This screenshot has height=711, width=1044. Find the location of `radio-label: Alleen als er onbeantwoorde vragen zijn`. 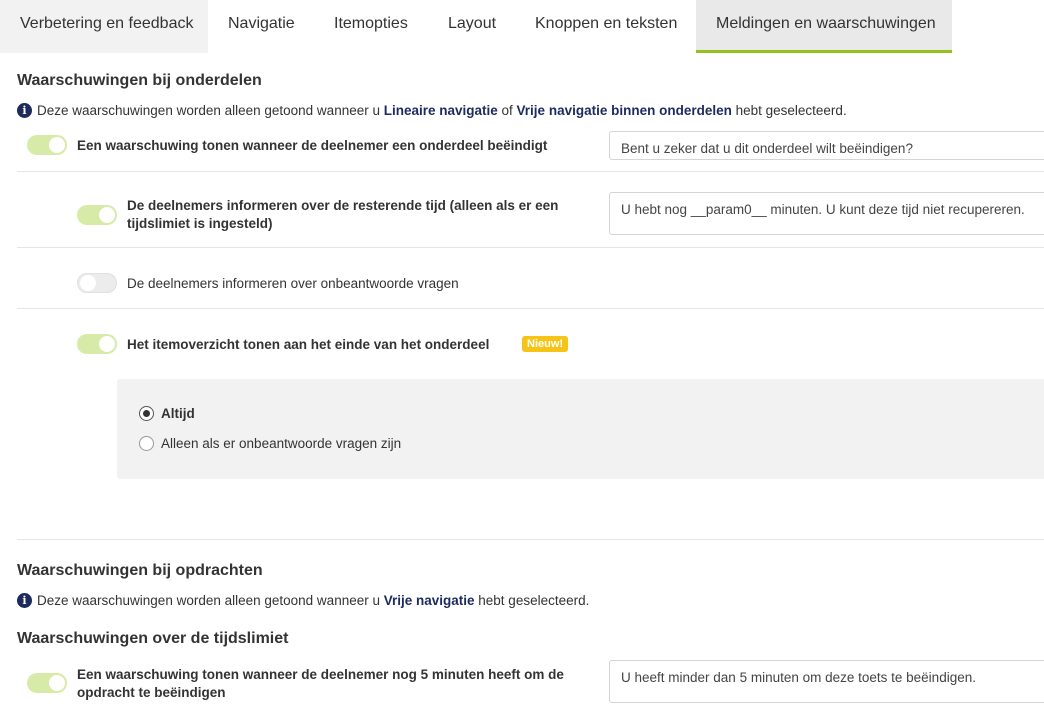

radio-label: Alleen als er onbeantwoorde vragen zijn is located at coordinates (281, 443).